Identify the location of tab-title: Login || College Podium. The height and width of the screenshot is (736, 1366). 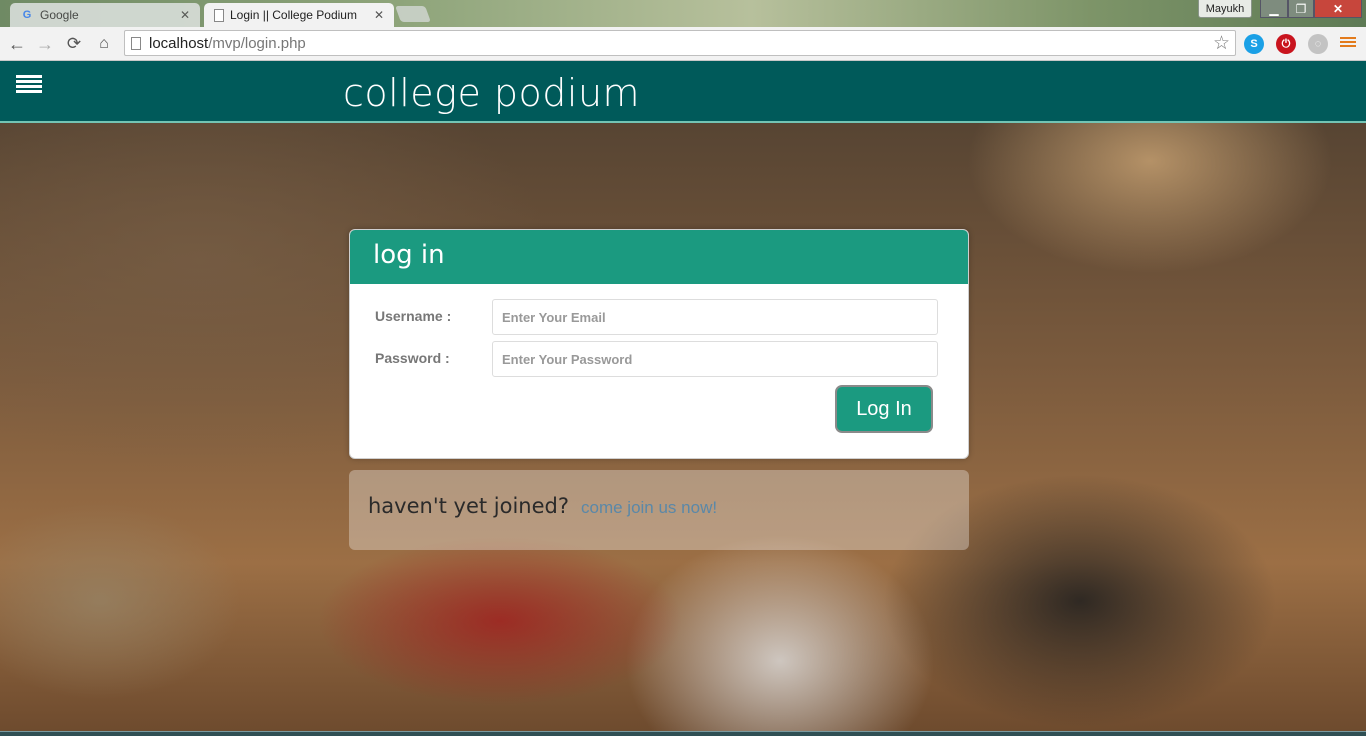
(293, 15).